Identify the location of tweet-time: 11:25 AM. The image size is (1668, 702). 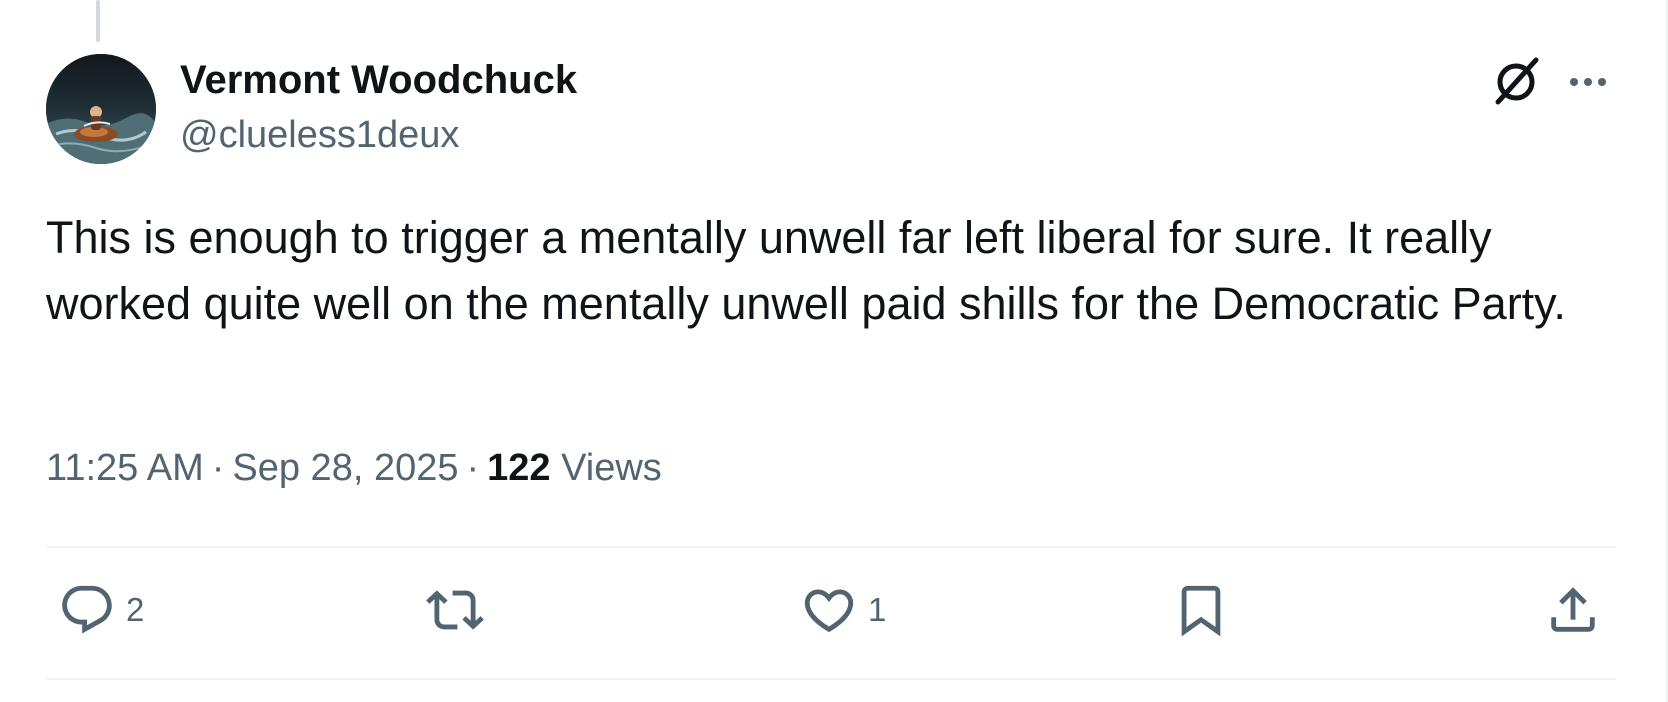
(125, 468).